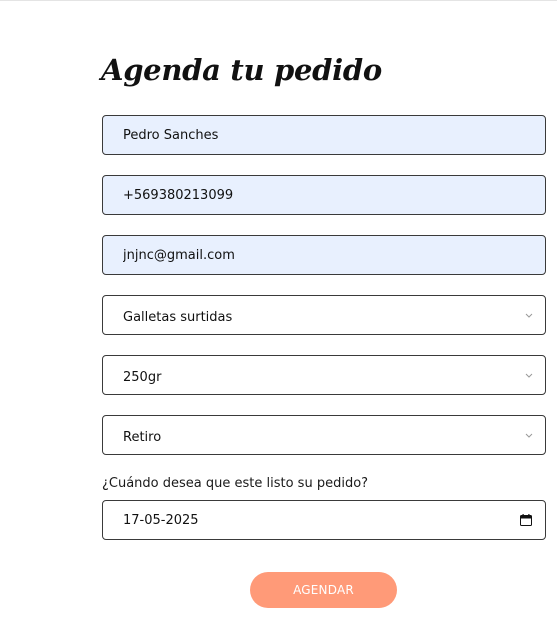 This screenshot has height=627, width=557. Describe the element at coordinates (142, 437) in the screenshot. I see `delivery-value: Retiro` at that location.